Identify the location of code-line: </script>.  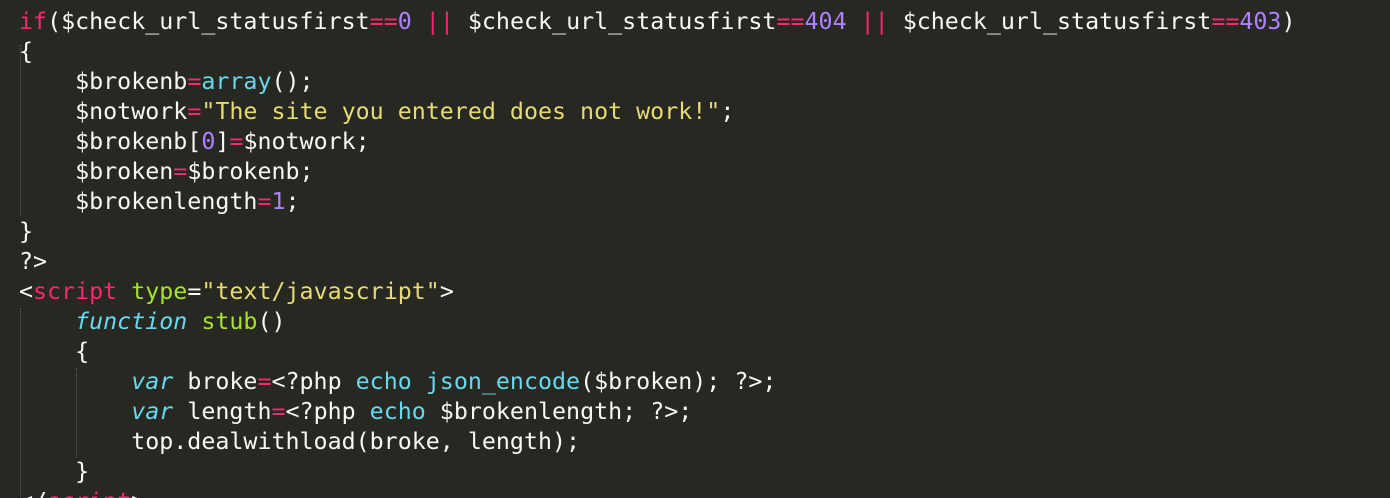
(82, 492).